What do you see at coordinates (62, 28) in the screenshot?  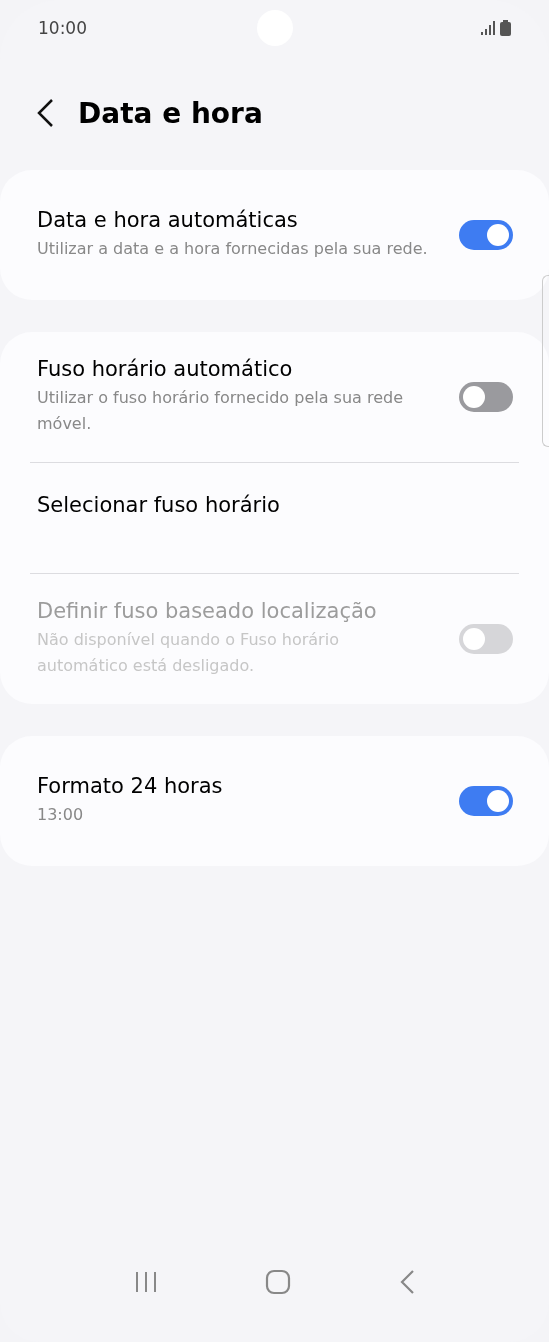 I see `status-time: 10:00` at bounding box center [62, 28].